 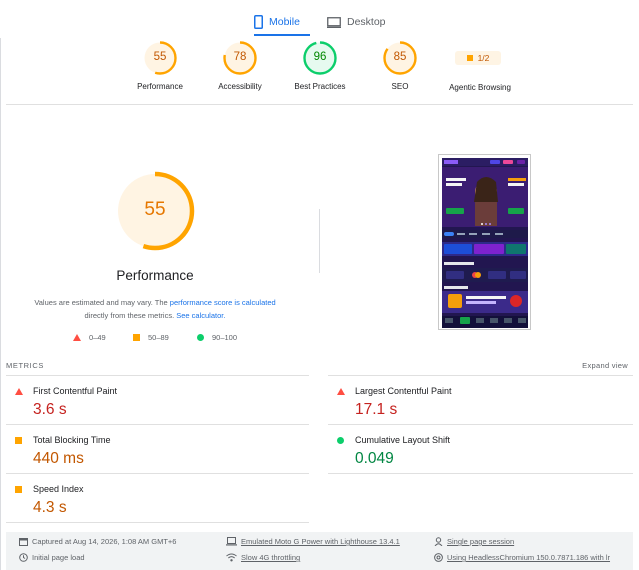 I want to click on performance-score: 55, so click(x=155, y=209).